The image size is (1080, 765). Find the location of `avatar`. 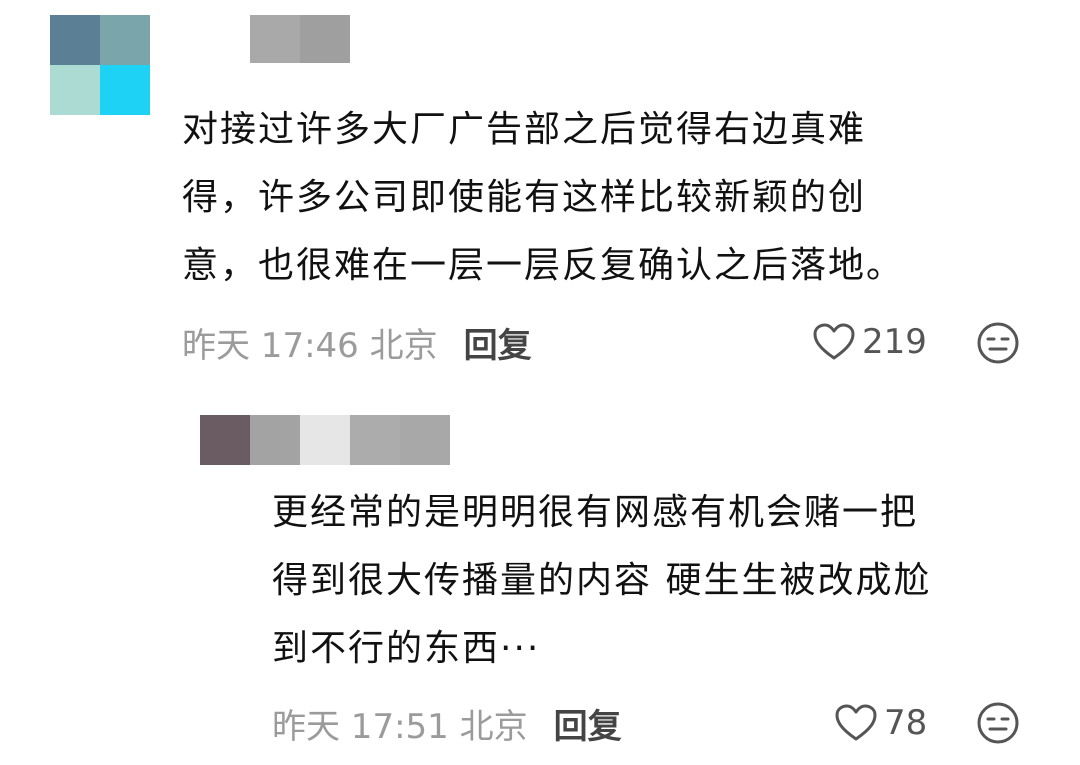

avatar is located at coordinates (100, 65).